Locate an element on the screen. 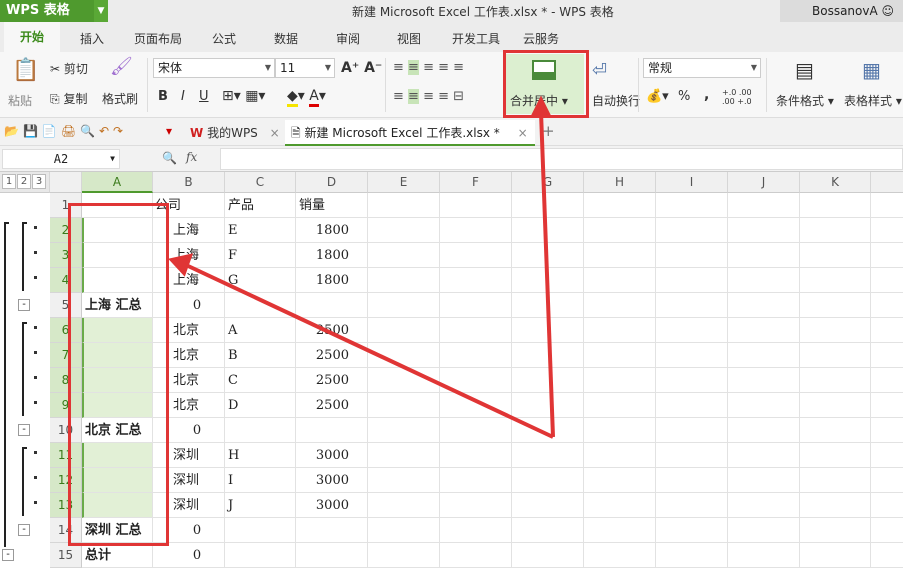  annotation-box-column-a is located at coordinates (118, 374).